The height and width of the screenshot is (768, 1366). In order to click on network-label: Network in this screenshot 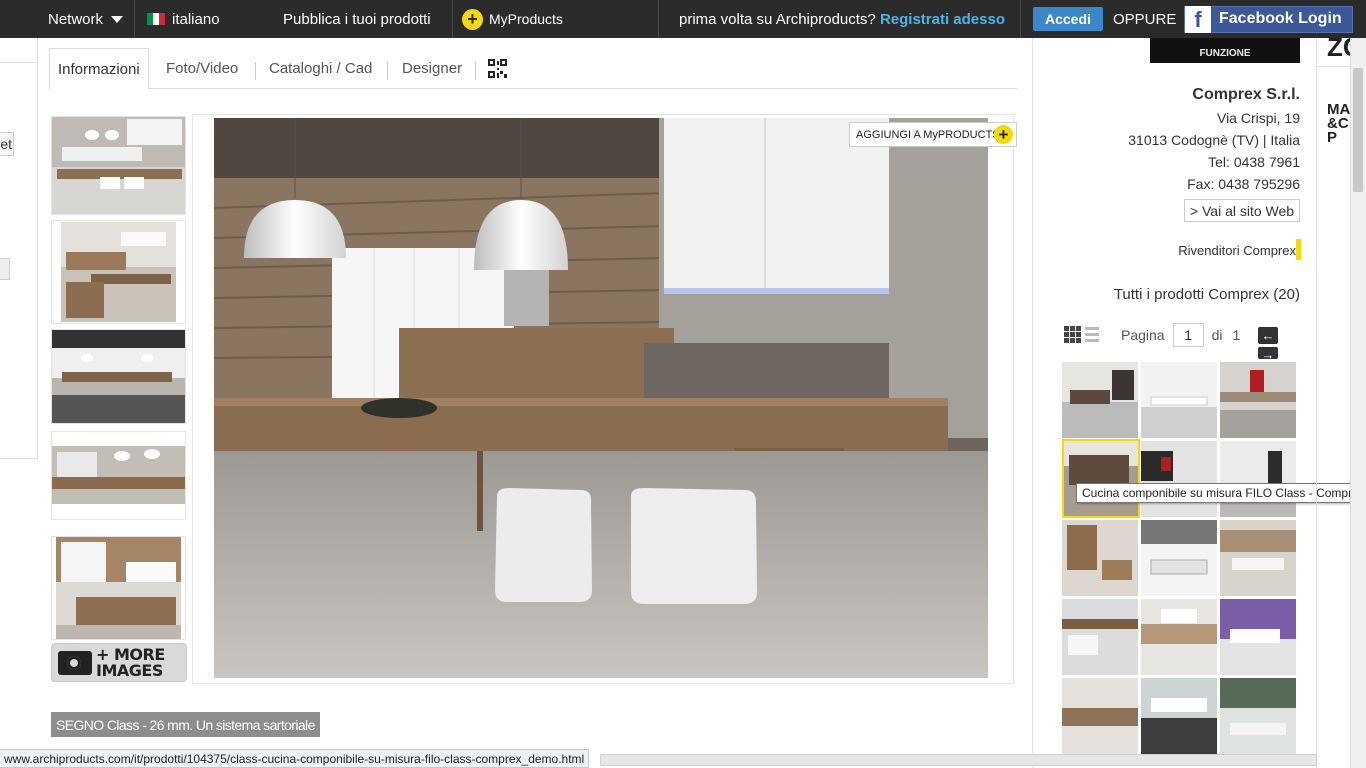, I will do `click(76, 19)`.